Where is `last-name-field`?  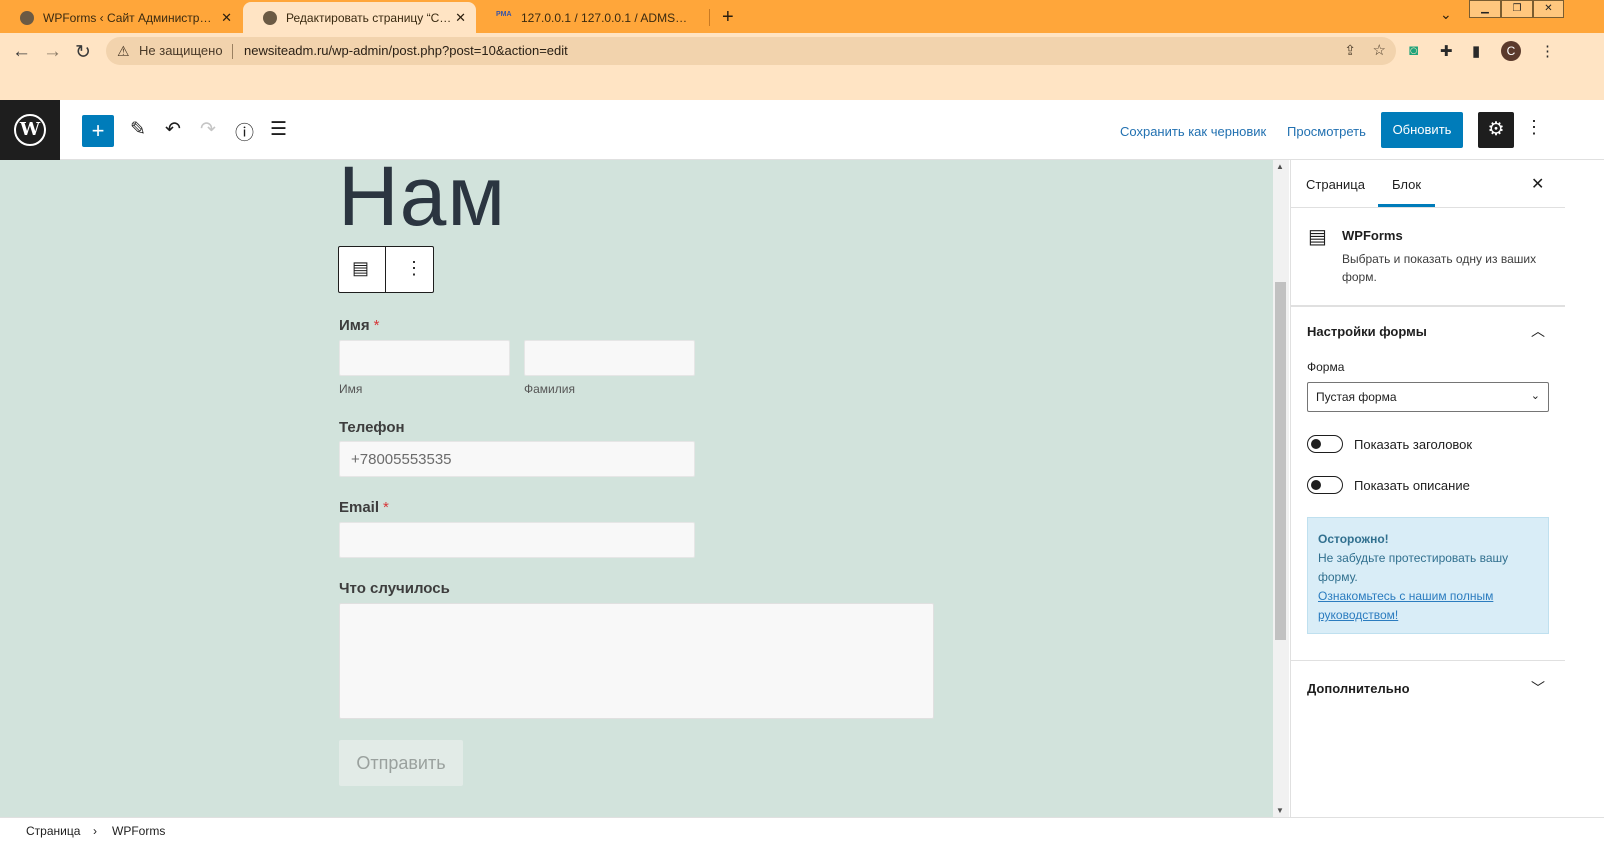
last-name-field is located at coordinates (609, 358).